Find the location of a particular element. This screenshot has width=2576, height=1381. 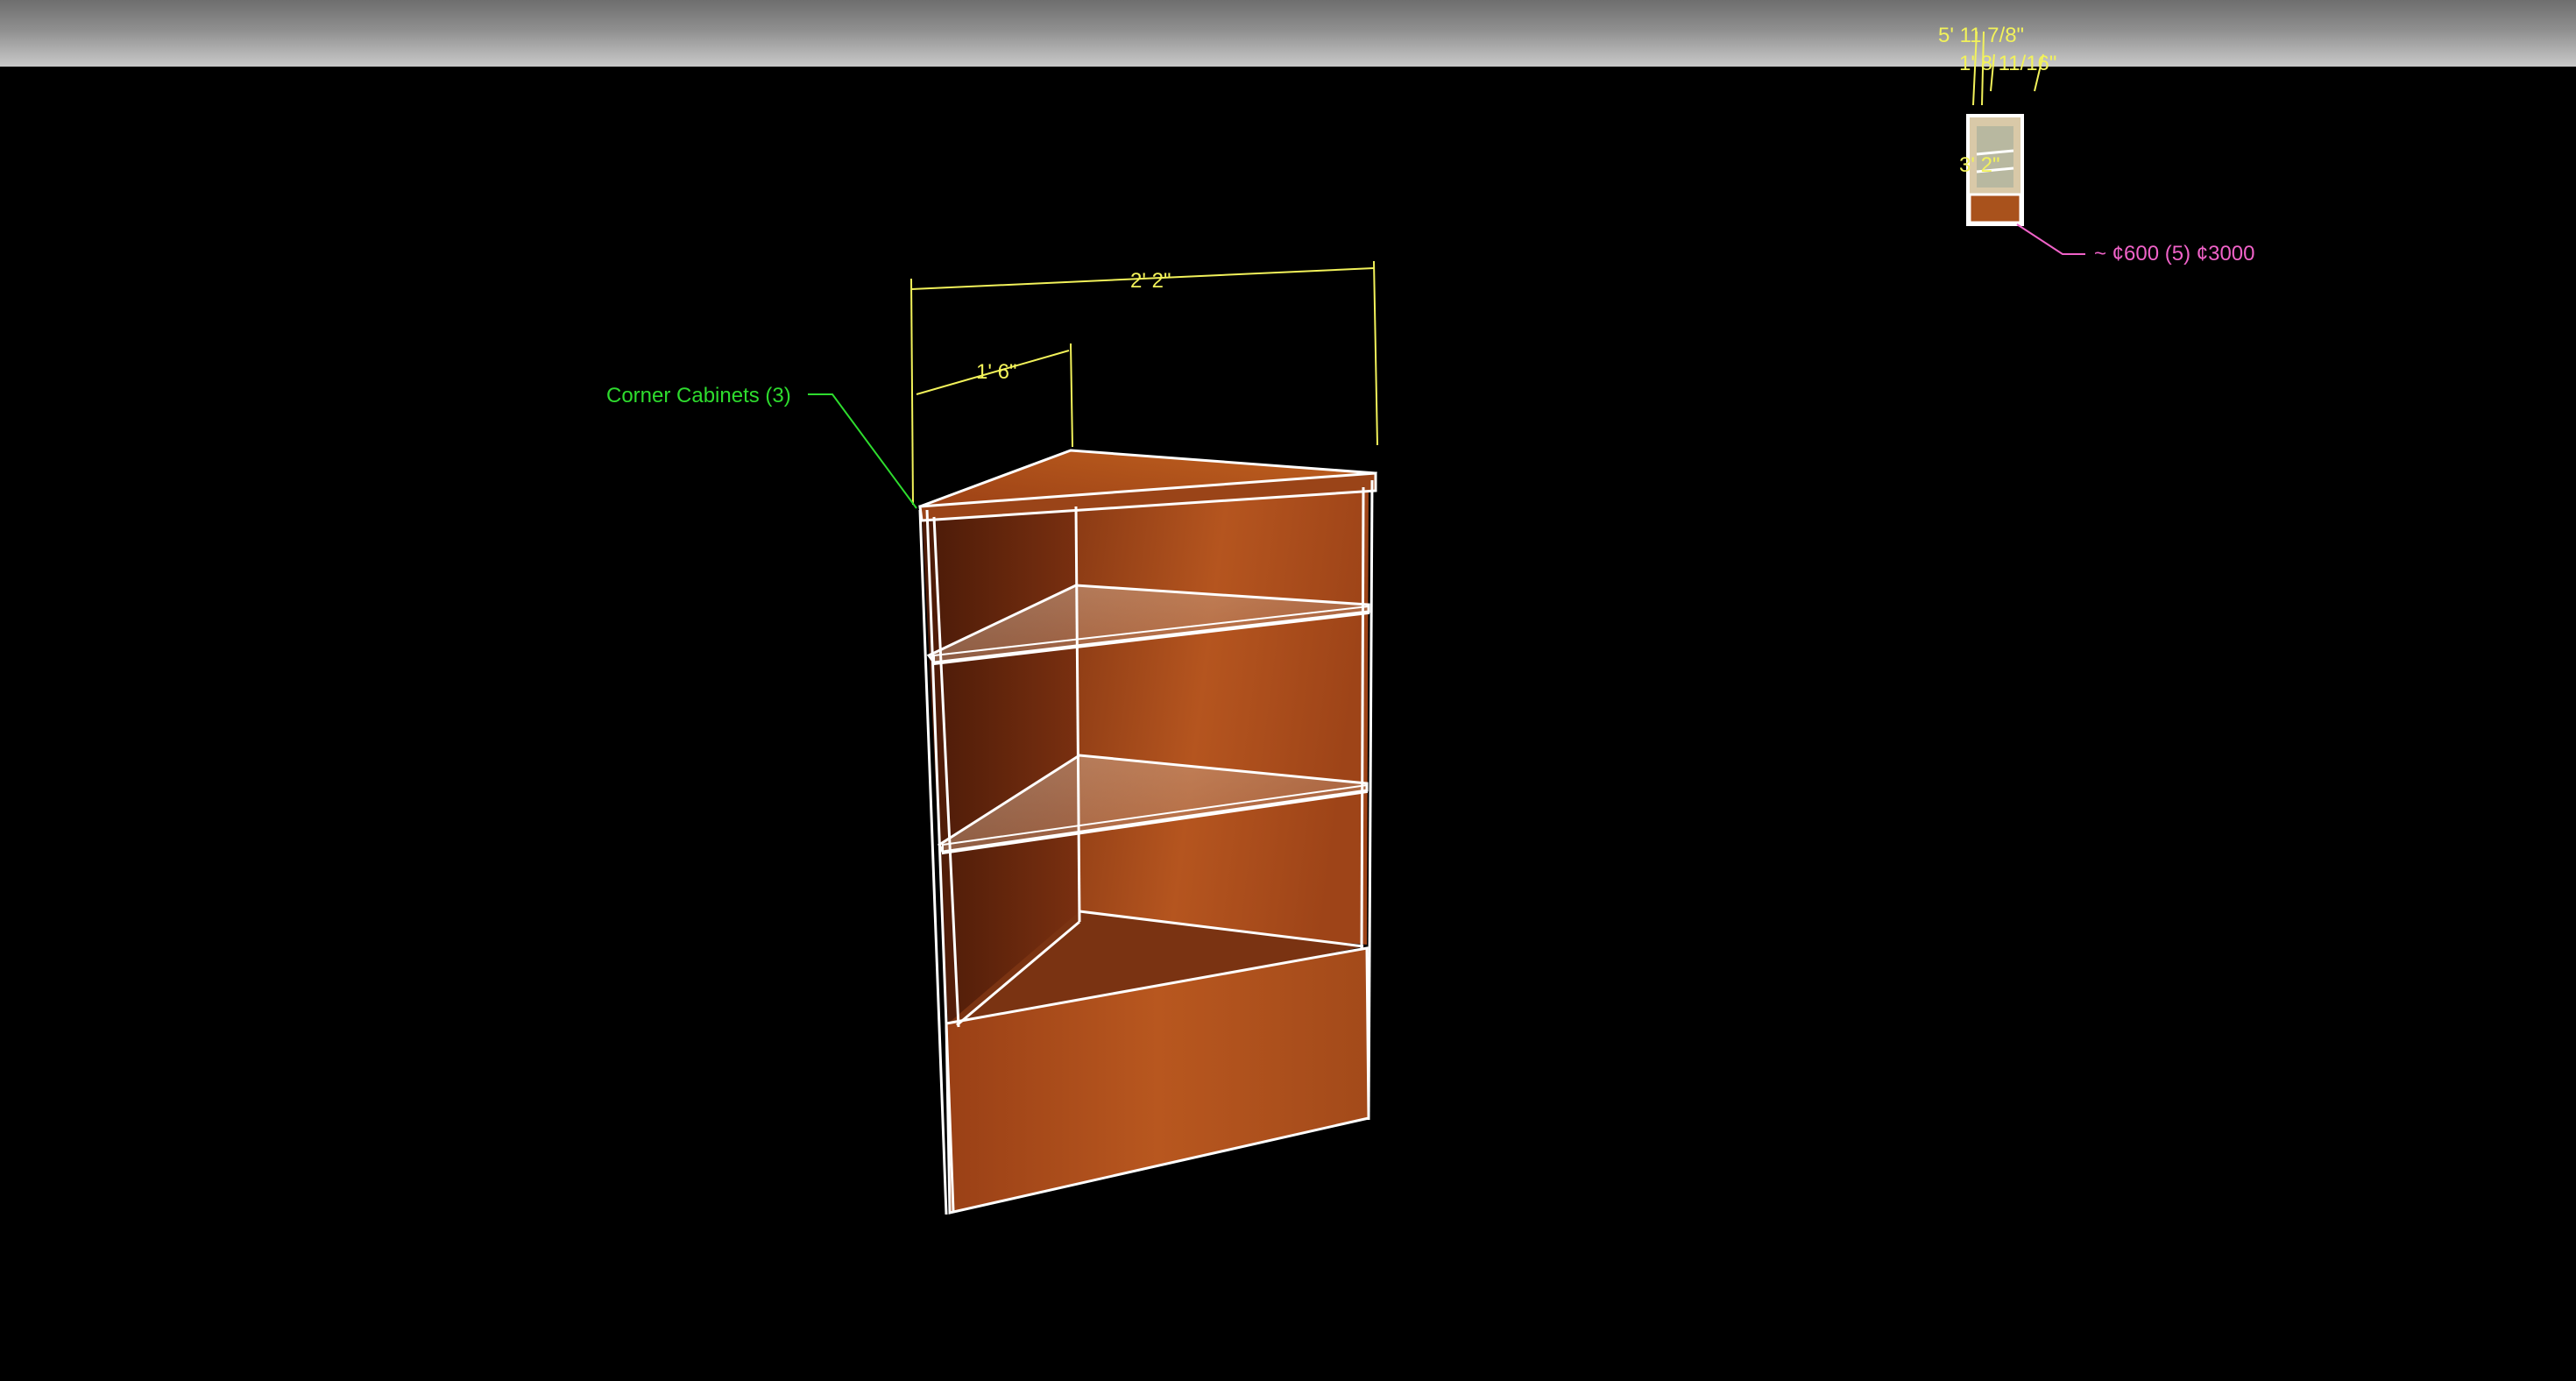

corner-cabinet-model is located at coordinates (1147, 832).